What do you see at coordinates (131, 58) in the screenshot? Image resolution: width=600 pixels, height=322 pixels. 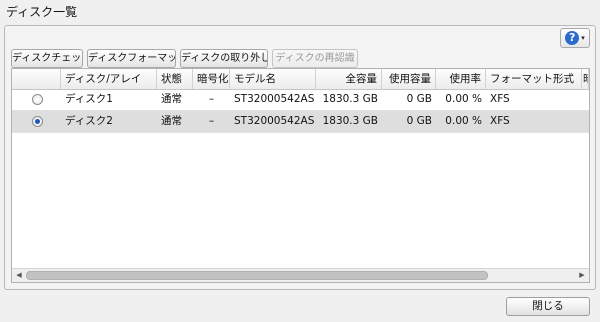 I see `disk-format-button: ディスクフォーマット` at bounding box center [131, 58].